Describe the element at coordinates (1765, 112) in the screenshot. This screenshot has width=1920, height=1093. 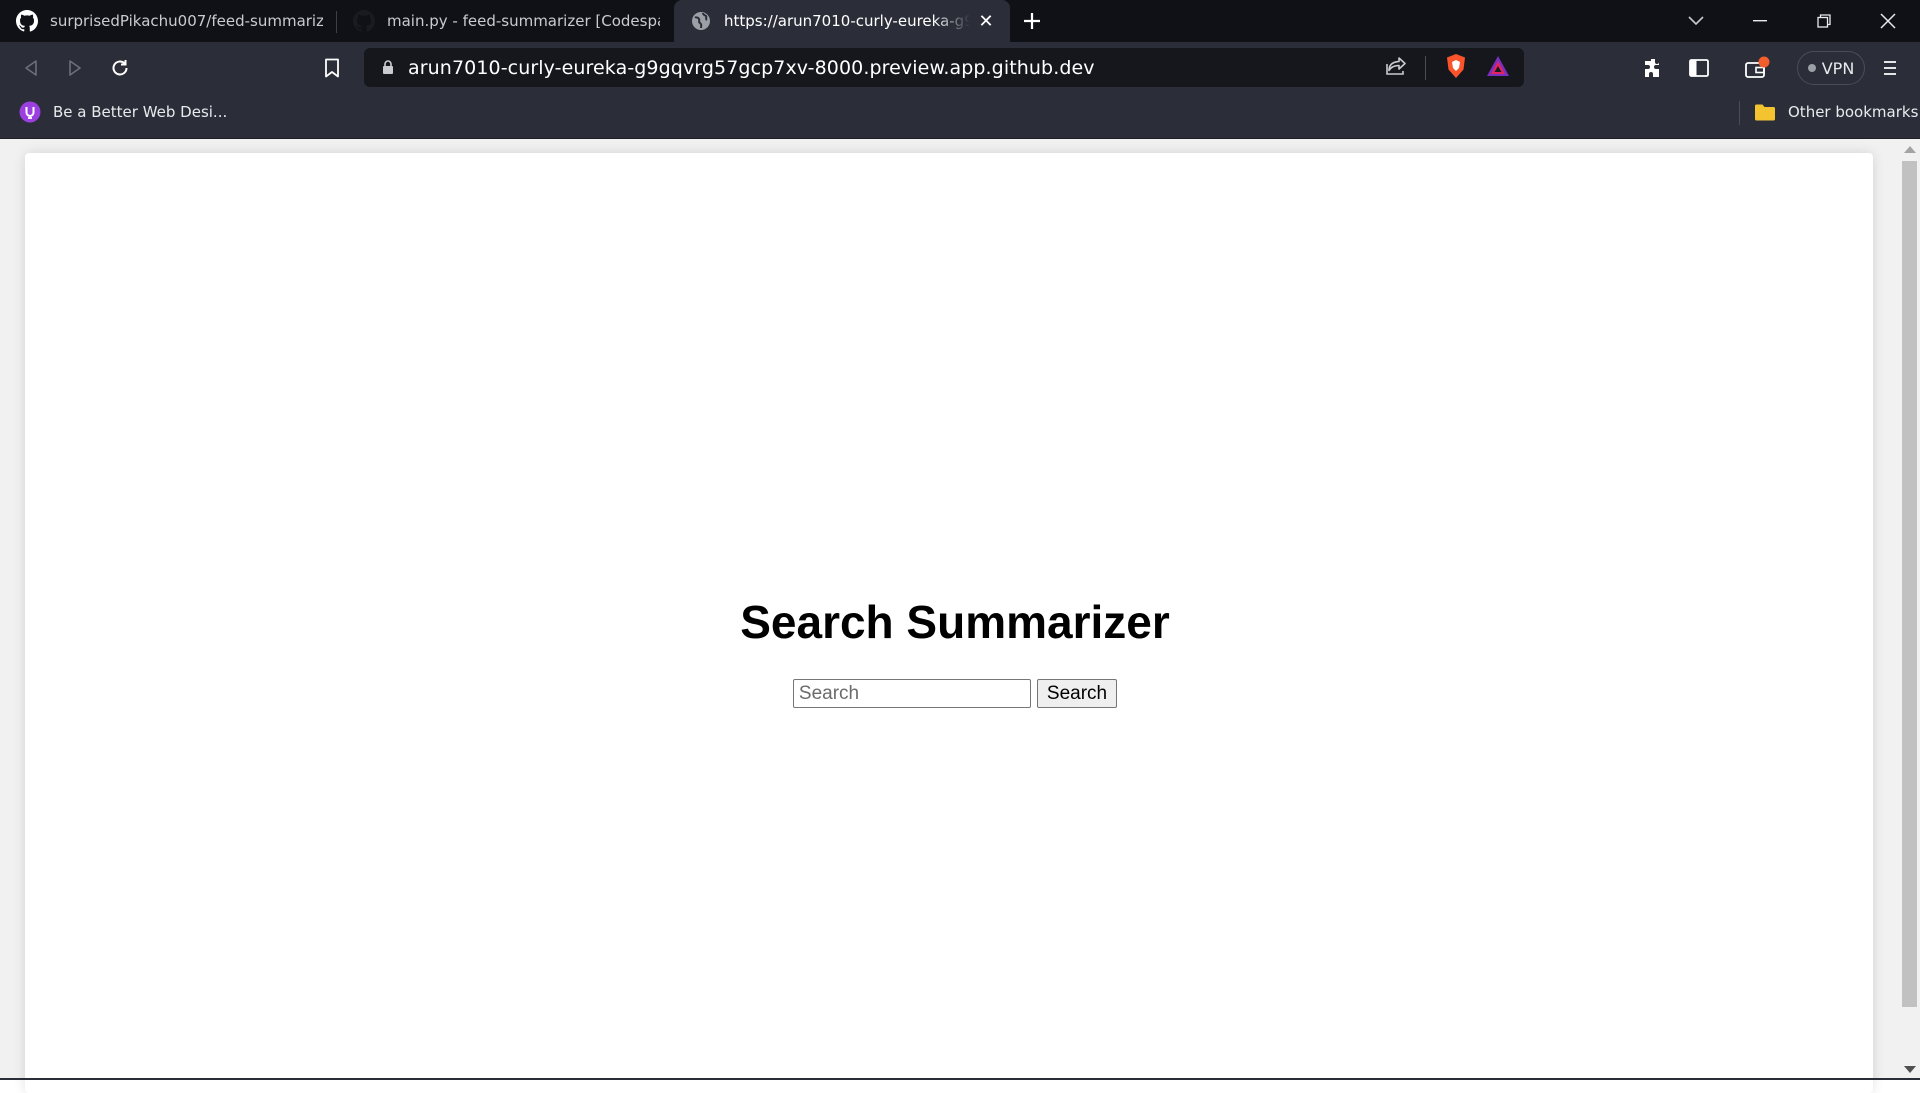
I see `folder-icon` at that location.